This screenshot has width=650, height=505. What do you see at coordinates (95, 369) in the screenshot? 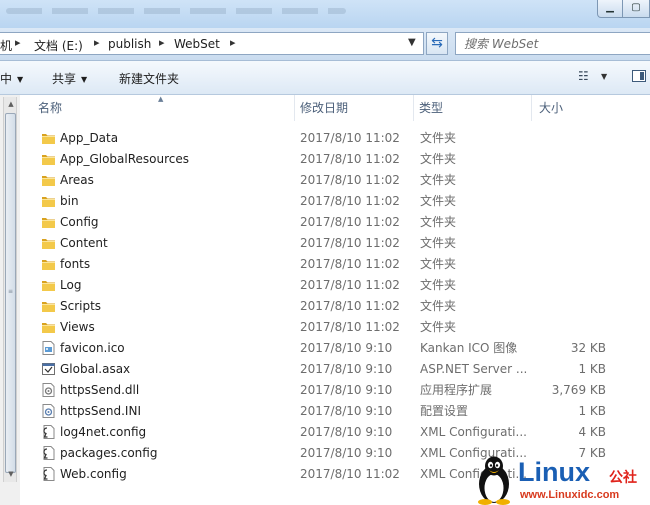
I see `file-name: Global.asax` at bounding box center [95, 369].